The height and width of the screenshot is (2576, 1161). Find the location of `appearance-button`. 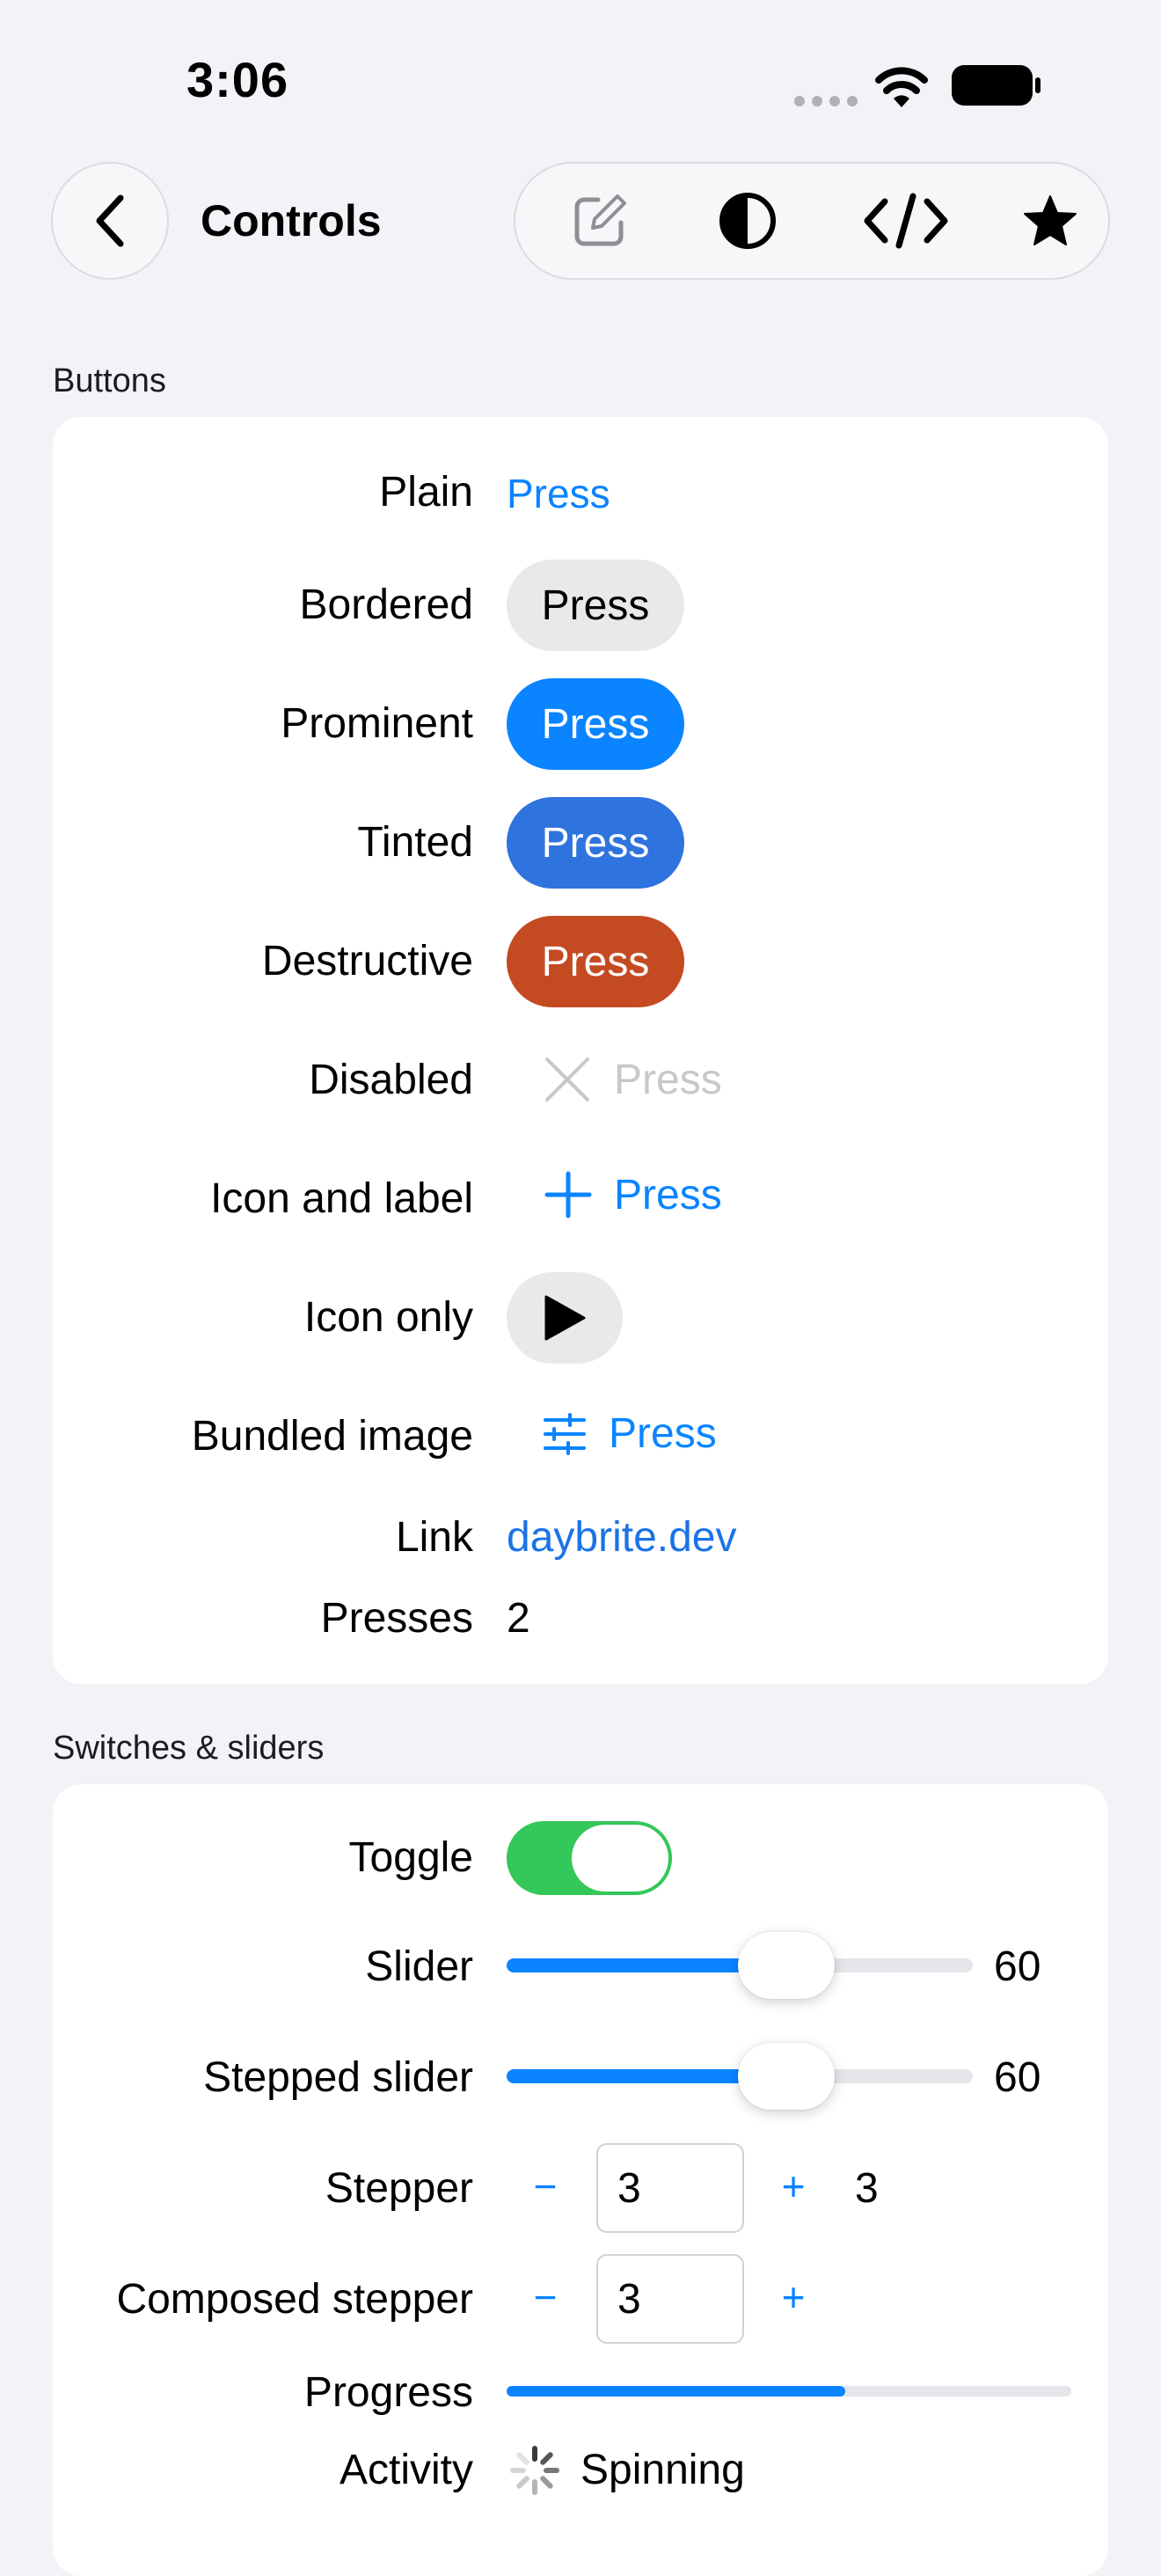

appearance-button is located at coordinates (747, 221).